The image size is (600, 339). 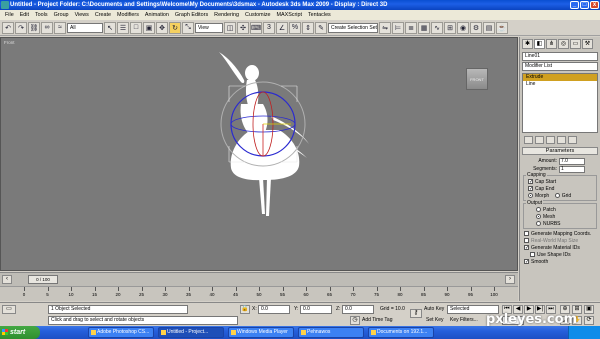 What do you see at coordinates (539, 44) in the screenshot?
I see `modify-icon: ◧` at bounding box center [539, 44].